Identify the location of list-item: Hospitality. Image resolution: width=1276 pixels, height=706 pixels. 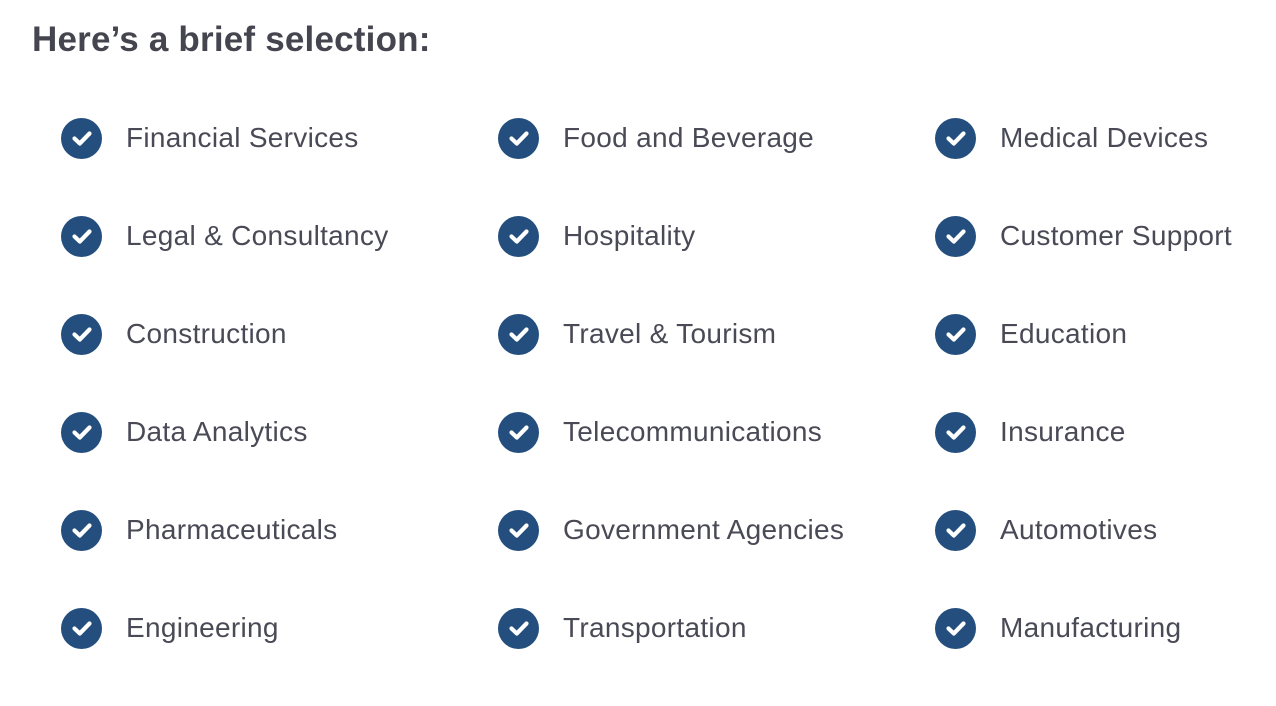
(596, 236).